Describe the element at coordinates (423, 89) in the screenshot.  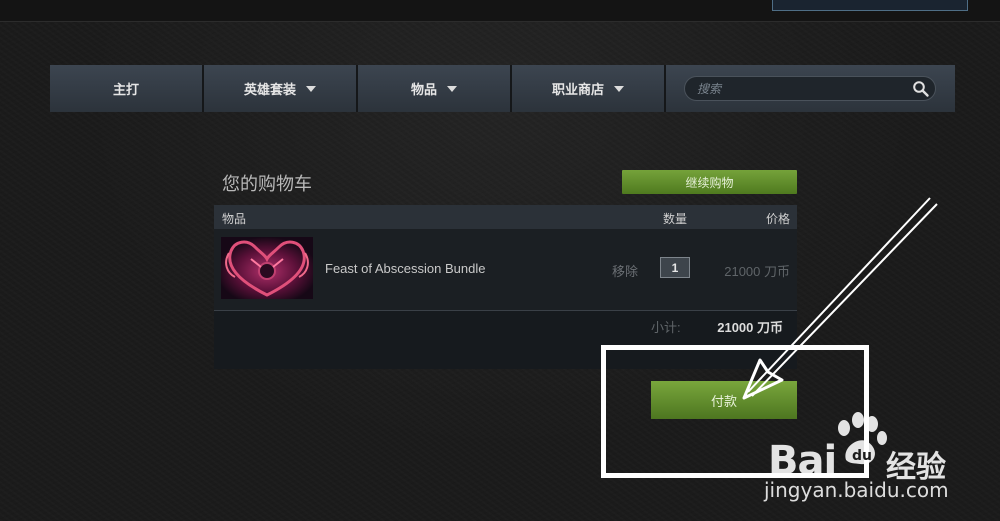
I see `nav-item-label: 物品` at that location.